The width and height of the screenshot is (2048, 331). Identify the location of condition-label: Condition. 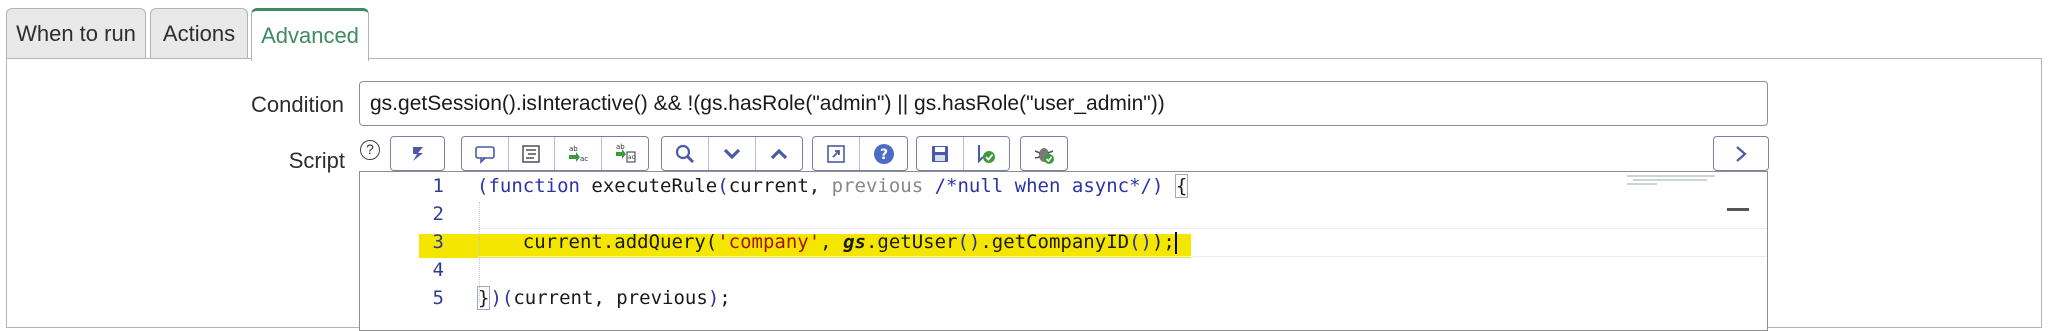
(297, 104).